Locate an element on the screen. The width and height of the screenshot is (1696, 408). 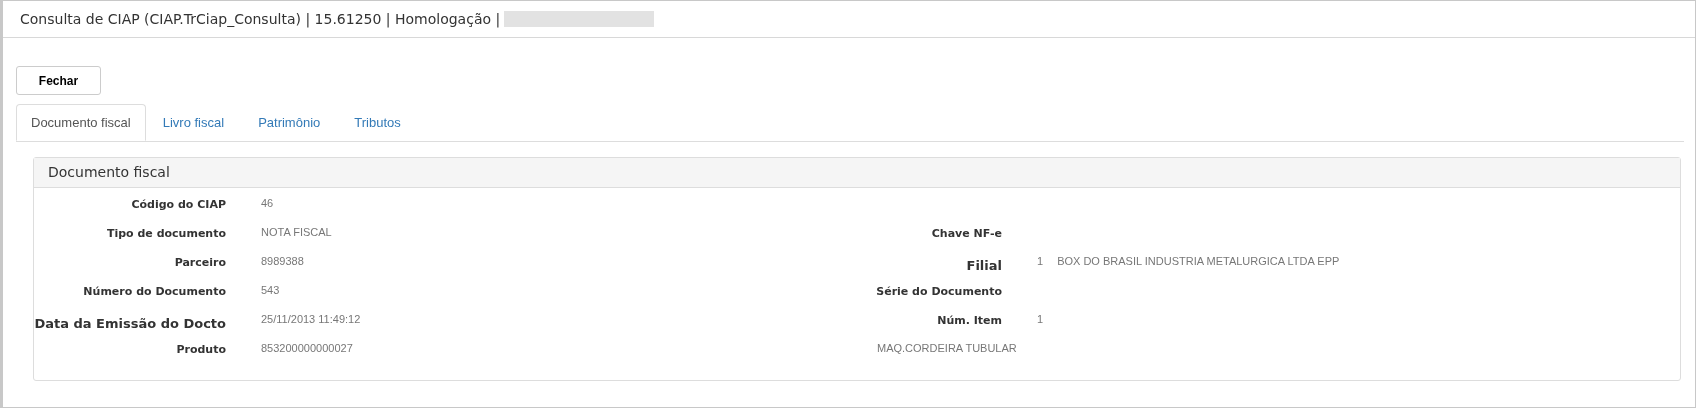
panel-title: Documento fiscal is located at coordinates (109, 172).